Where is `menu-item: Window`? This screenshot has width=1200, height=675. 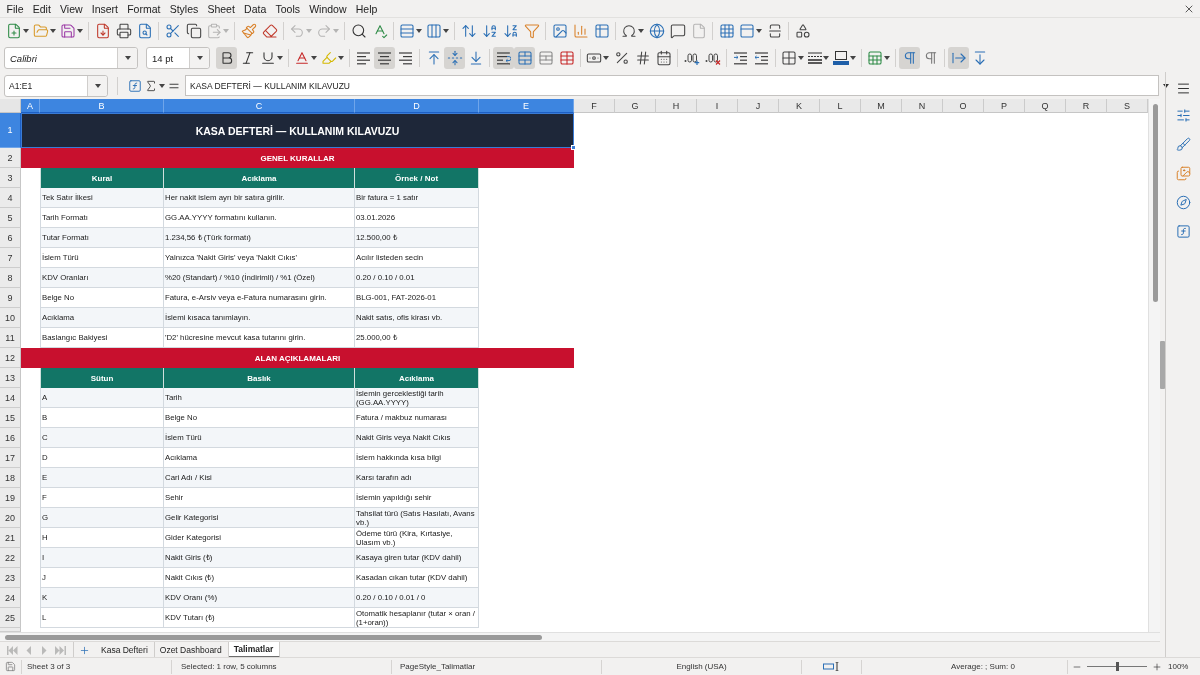
menu-item: Window is located at coordinates (328, 8).